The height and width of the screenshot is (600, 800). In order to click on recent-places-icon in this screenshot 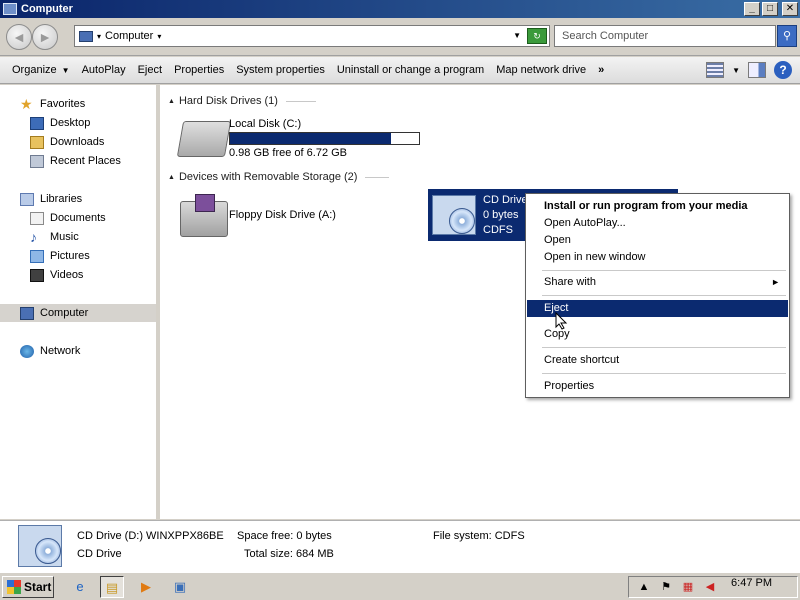, I will do `click(37, 161)`.